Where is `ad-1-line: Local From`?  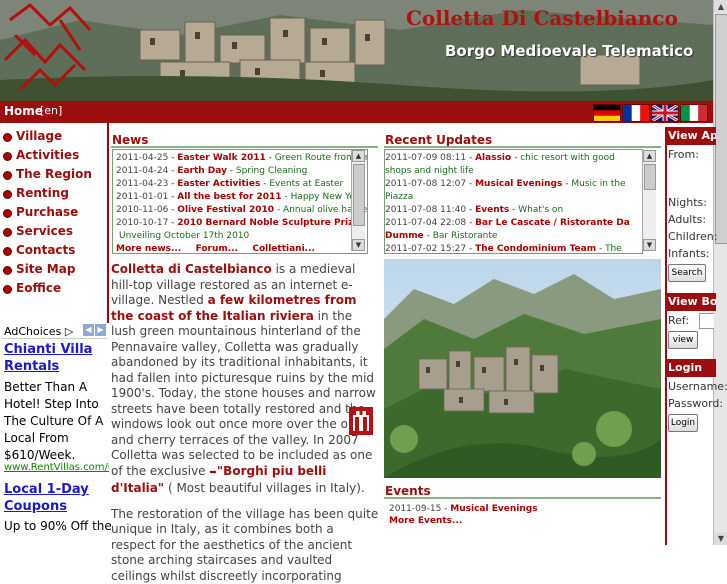 ad-1-line: Local From is located at coordinates (36, 438).